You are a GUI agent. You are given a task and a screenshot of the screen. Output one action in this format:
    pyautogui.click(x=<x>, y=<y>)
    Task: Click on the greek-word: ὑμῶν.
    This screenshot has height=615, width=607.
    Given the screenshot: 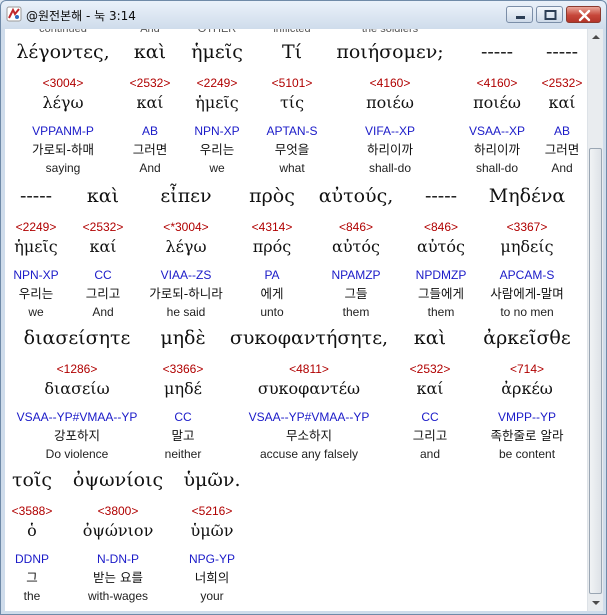 What is the action you would take?
    pyautogui.click(x=212, y=480)
    